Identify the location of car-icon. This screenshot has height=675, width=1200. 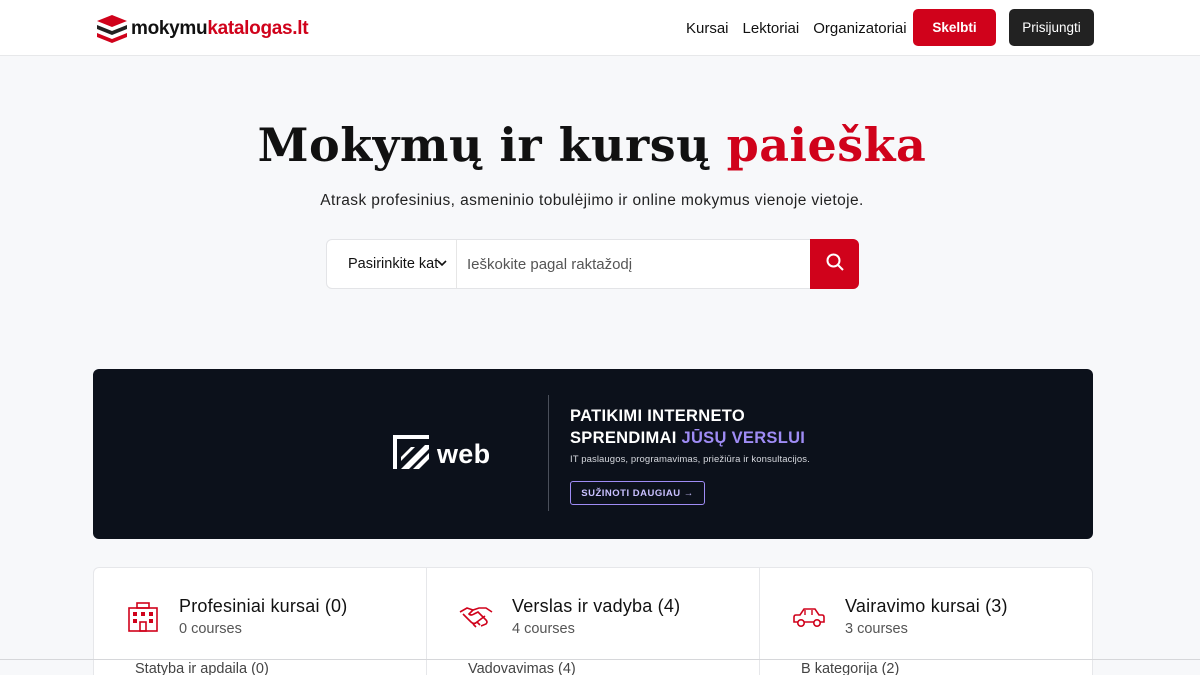
(809, 617).